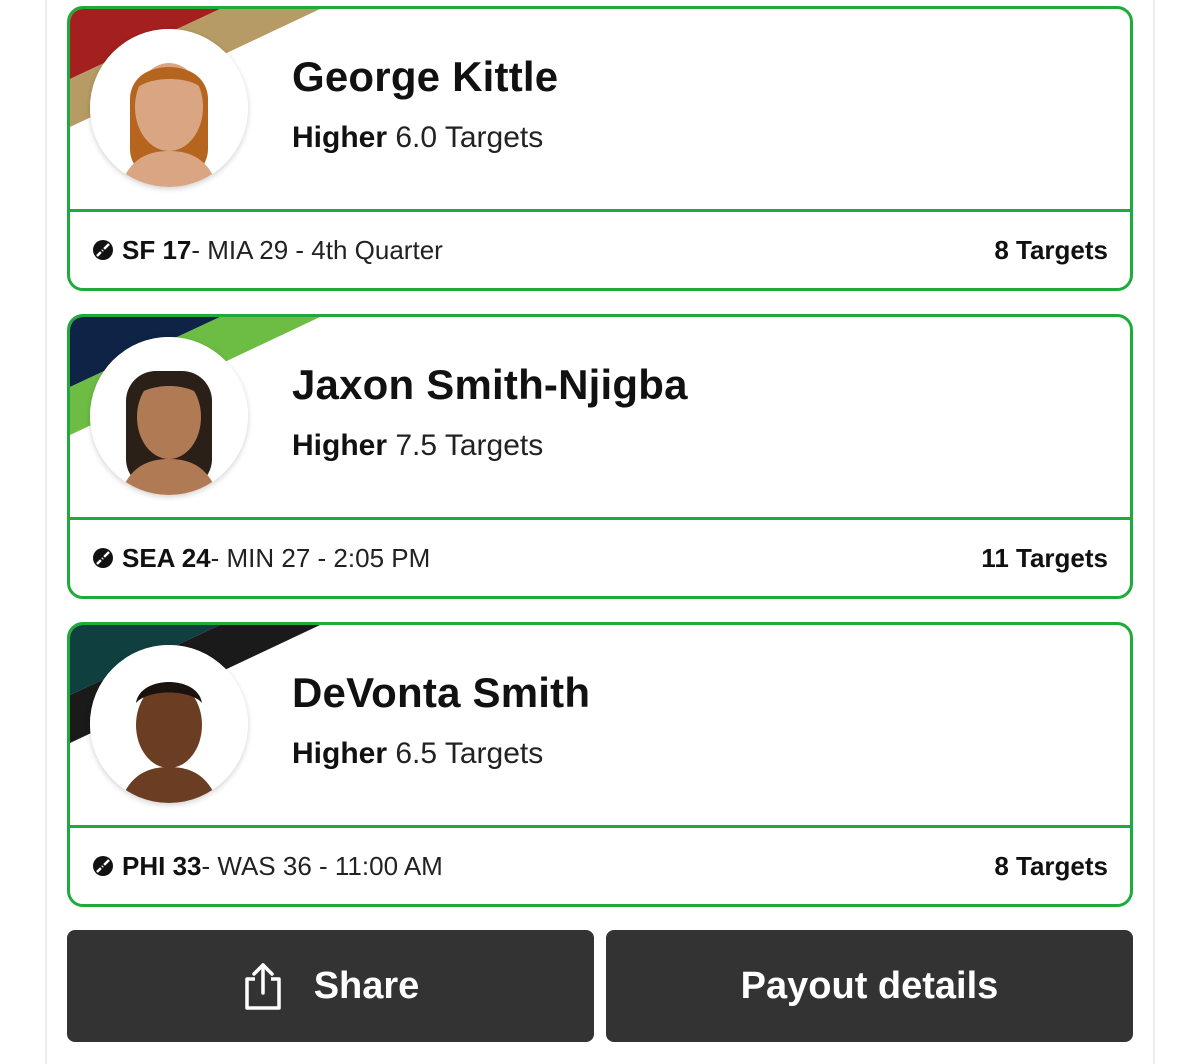 This screenshot has height=1064, width=1200. What do you see at coordinates (322, 865) in the screenshot?
I see `game-details: - WAS 36 - 11:00 AM` at bounding box center [322, 865].